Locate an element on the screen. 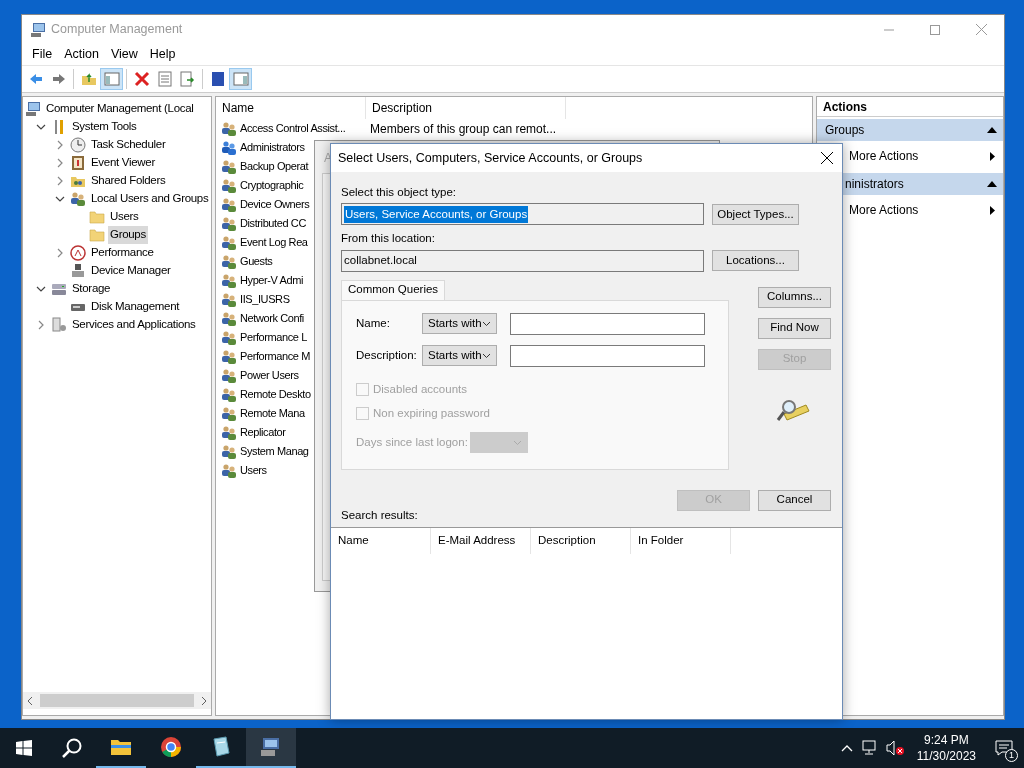 Image resolution: width=1024 pixels, height=768 pixels. group-name: Event Log Rea is located at coordinates (274, 242).